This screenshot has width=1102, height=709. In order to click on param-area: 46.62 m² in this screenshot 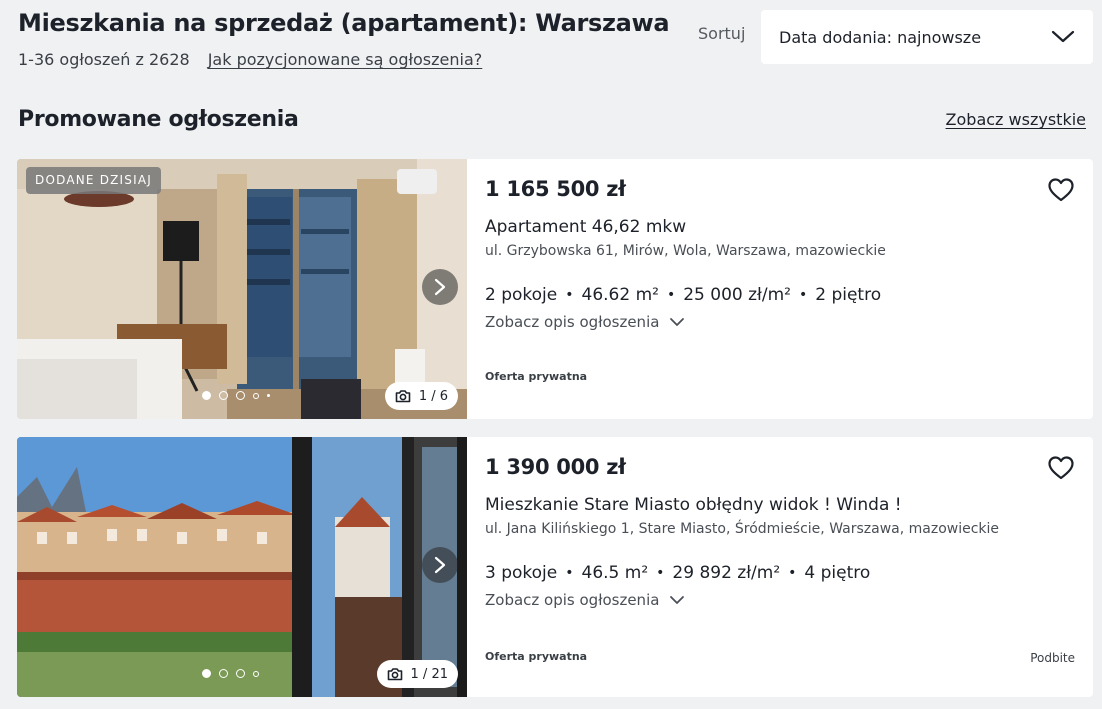, I will do `click(620, 295)`.